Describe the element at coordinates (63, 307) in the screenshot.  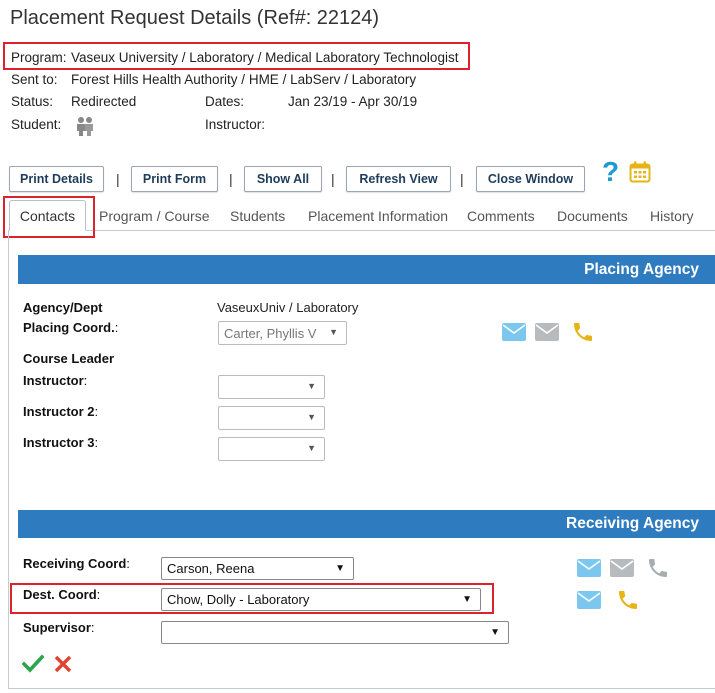
I see `agency-dept-label: Agency/Dept` at that location.